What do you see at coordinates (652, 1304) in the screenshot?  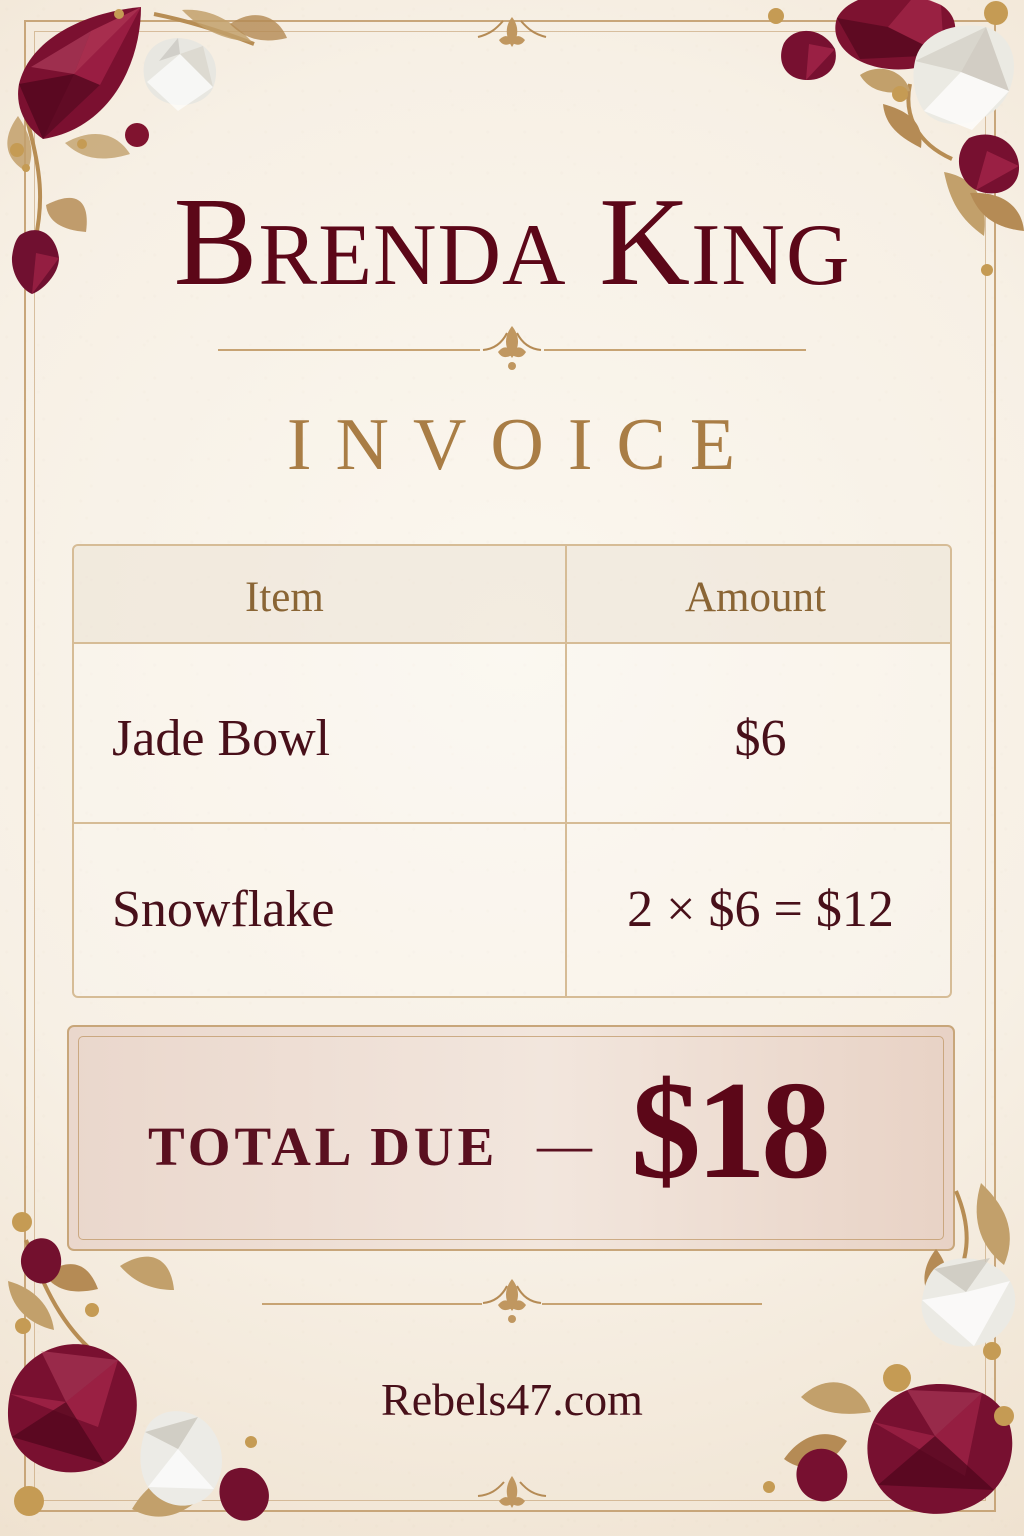 I see `bottom-rule-right` at bounding box center [652, 1304].